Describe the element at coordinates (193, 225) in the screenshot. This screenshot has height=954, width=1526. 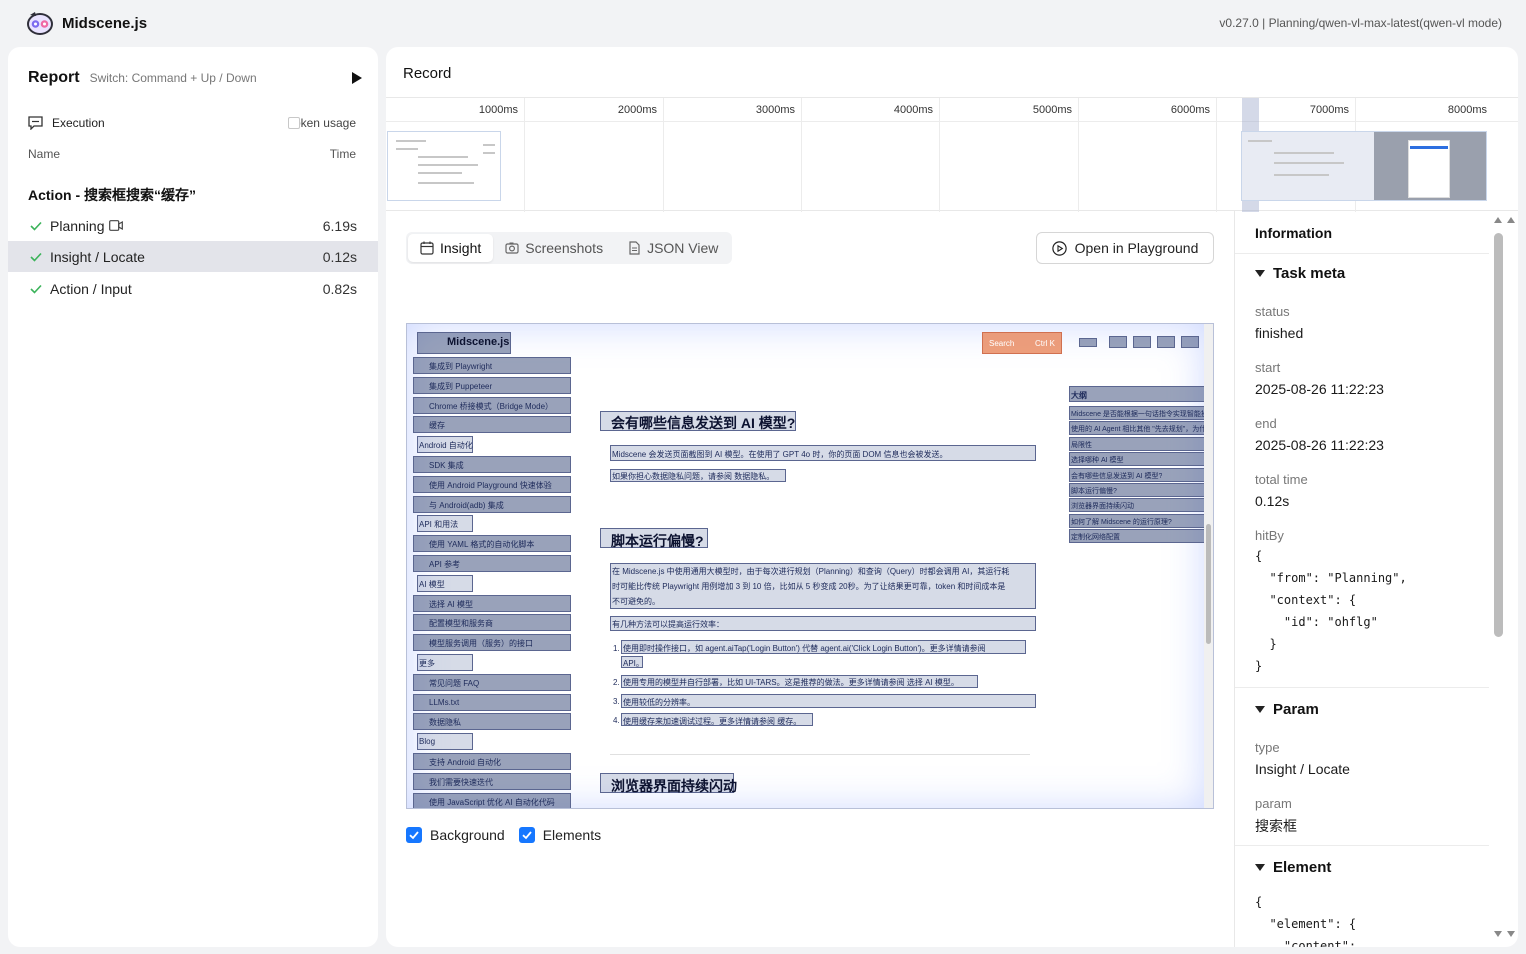
I see `task-row-planning: Planning 6.19s` at that location.